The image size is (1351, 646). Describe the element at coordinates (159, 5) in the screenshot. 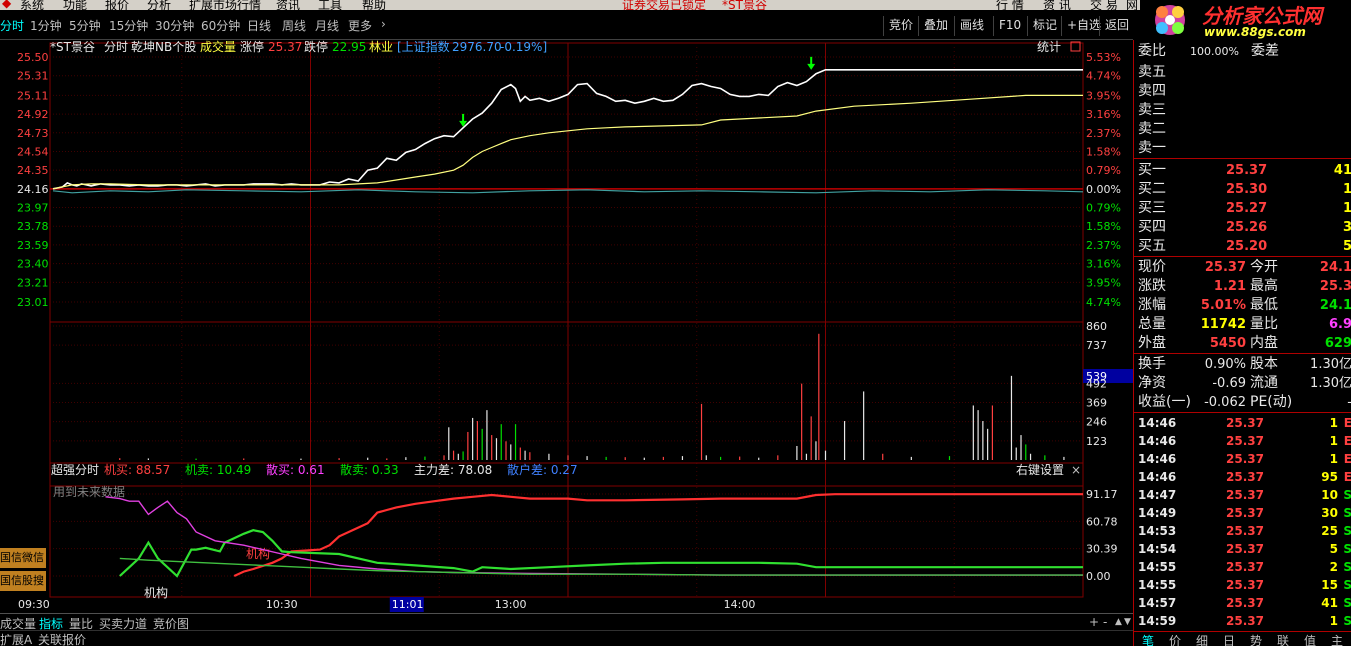

I see `menu-item: 分析` at that location.